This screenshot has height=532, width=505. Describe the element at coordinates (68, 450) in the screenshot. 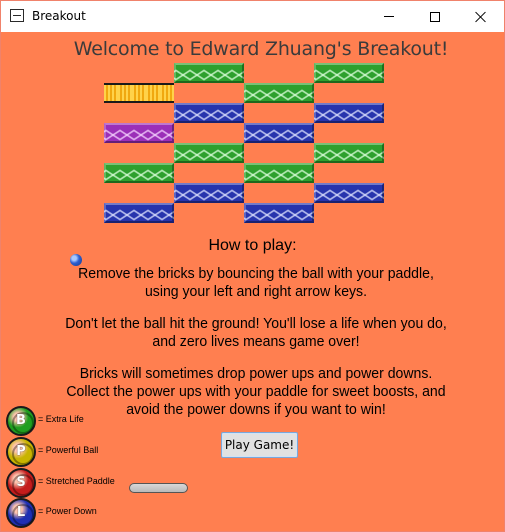

I see `legend-label: = Powerful Ball` at that location.